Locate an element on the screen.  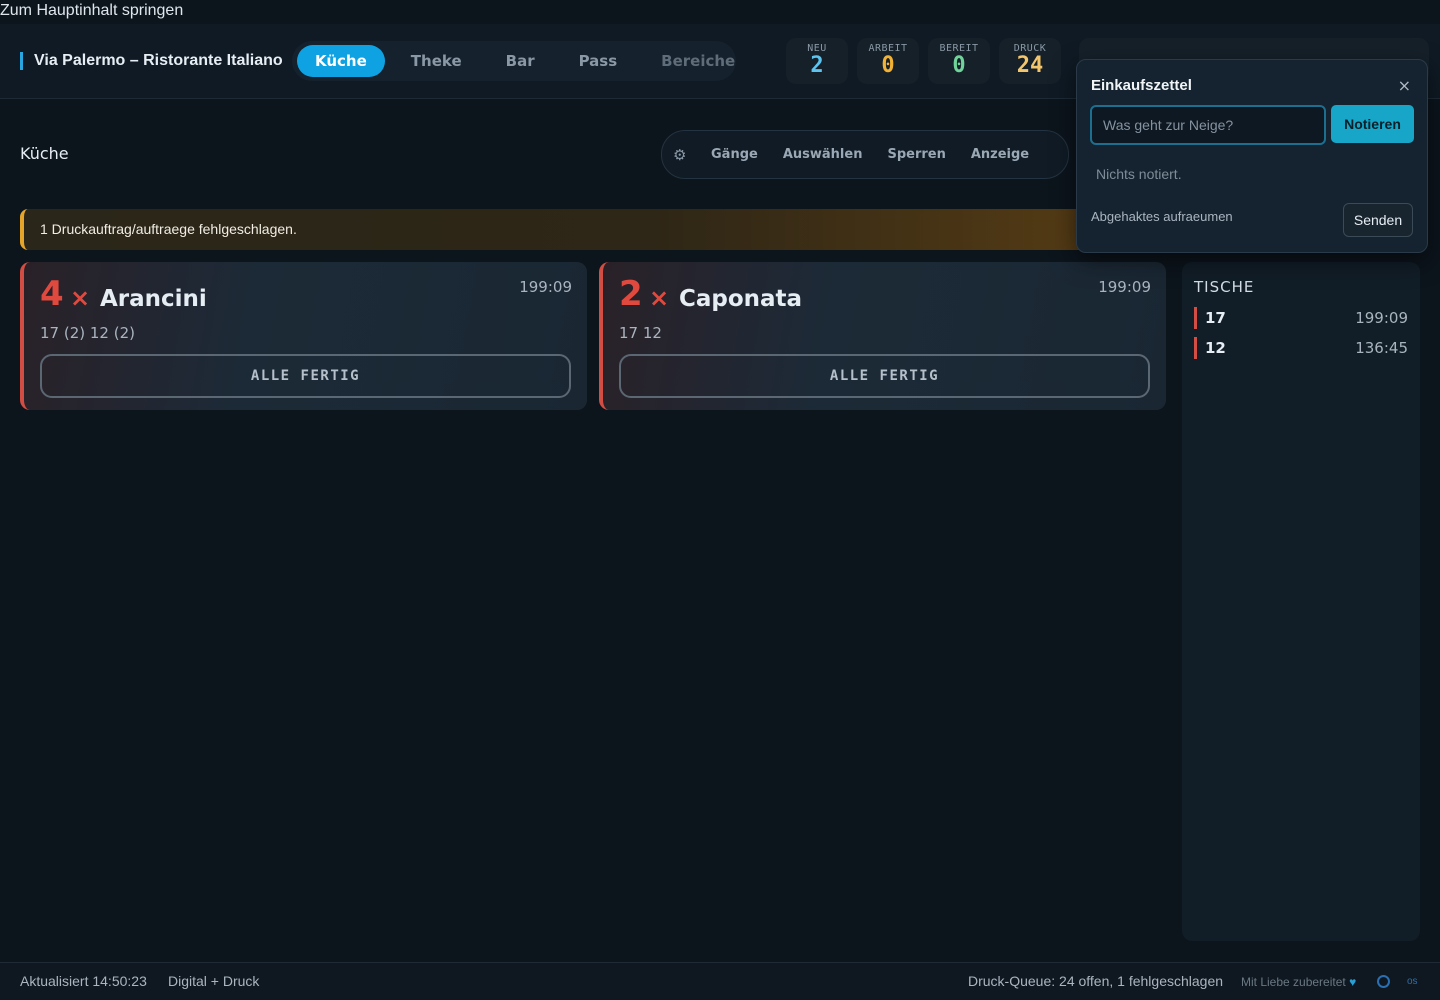
tables-panel: TISCHE 17 199:09 12 136:45 is located at coordinates (1301, 601).